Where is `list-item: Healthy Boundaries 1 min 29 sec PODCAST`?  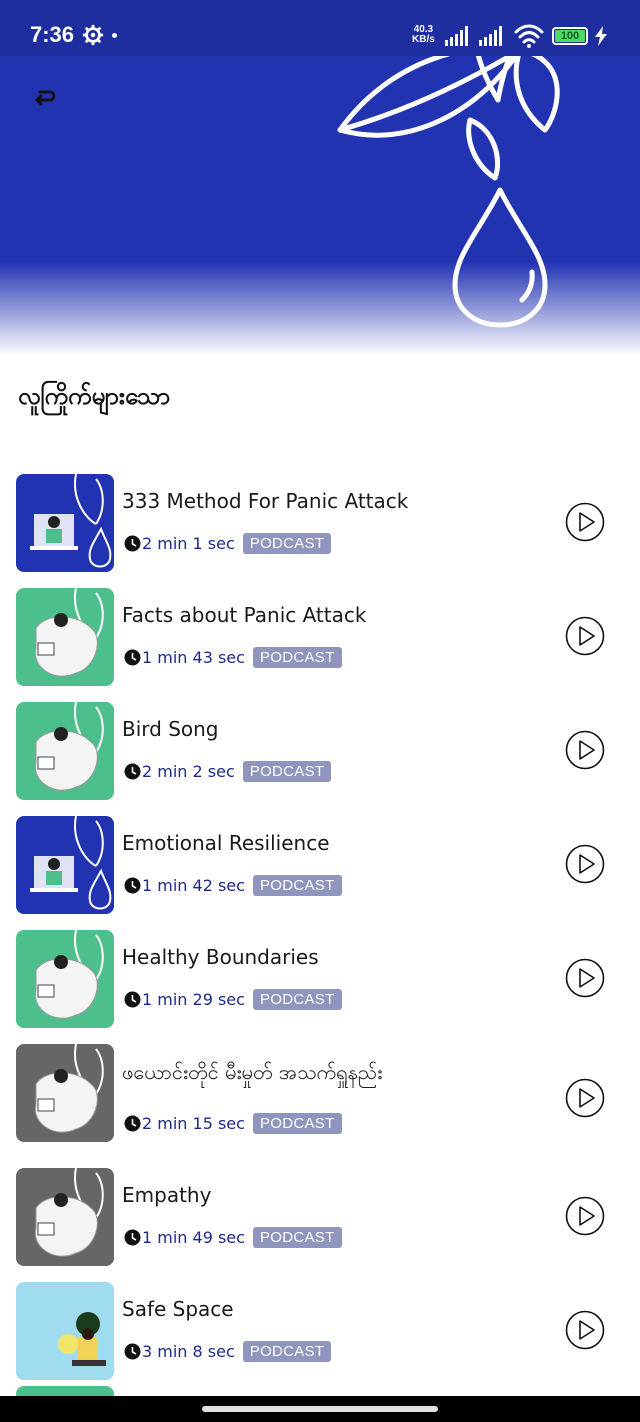 list-item: Healthy Boundaries 1 min 29 sec PODCAST is located at coordinates (320, 971).